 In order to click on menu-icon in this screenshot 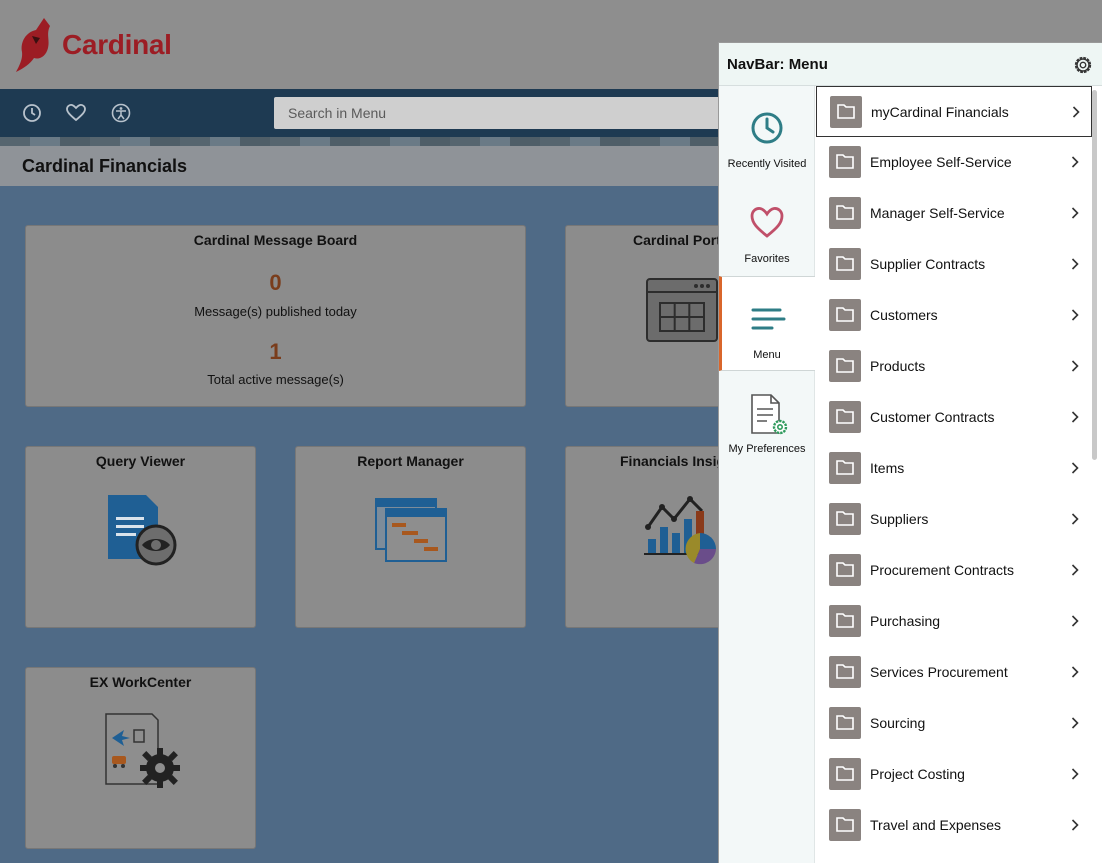, I will do `click(768, 319)`.